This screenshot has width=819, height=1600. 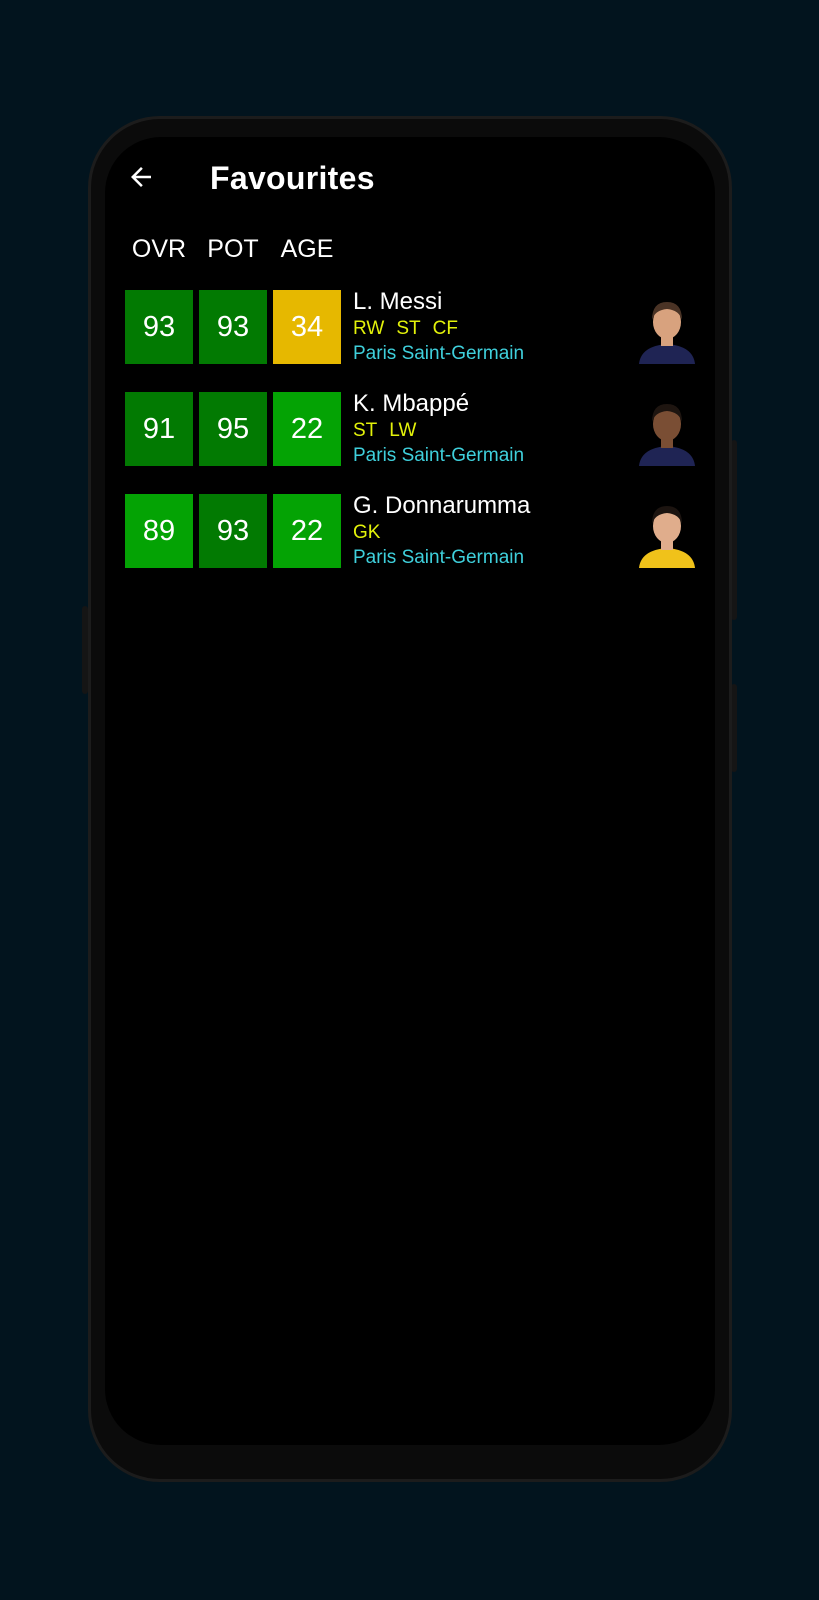 What do you see at coordinates (398, 301) in the screenshot?
I see `player-name: L. Messi` at bounding box center [398, 301].